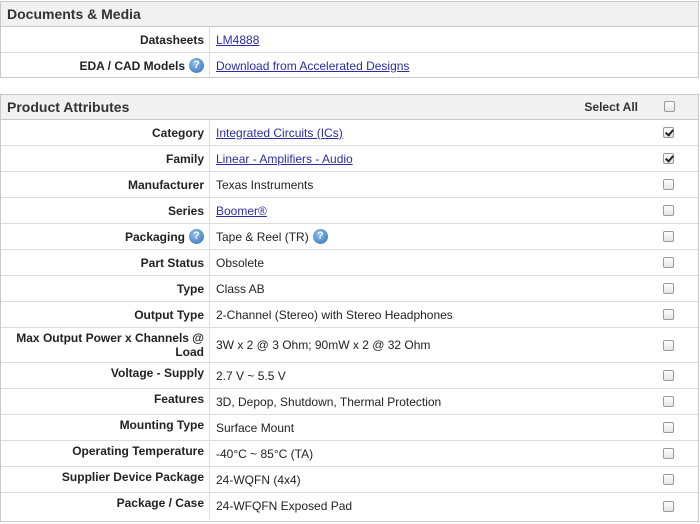  What do you see at coordinates (284, 506) in the screenshot?
I see `attr-value: 24-WFQFN Exposed Pad` at bounding box center [284, 506].